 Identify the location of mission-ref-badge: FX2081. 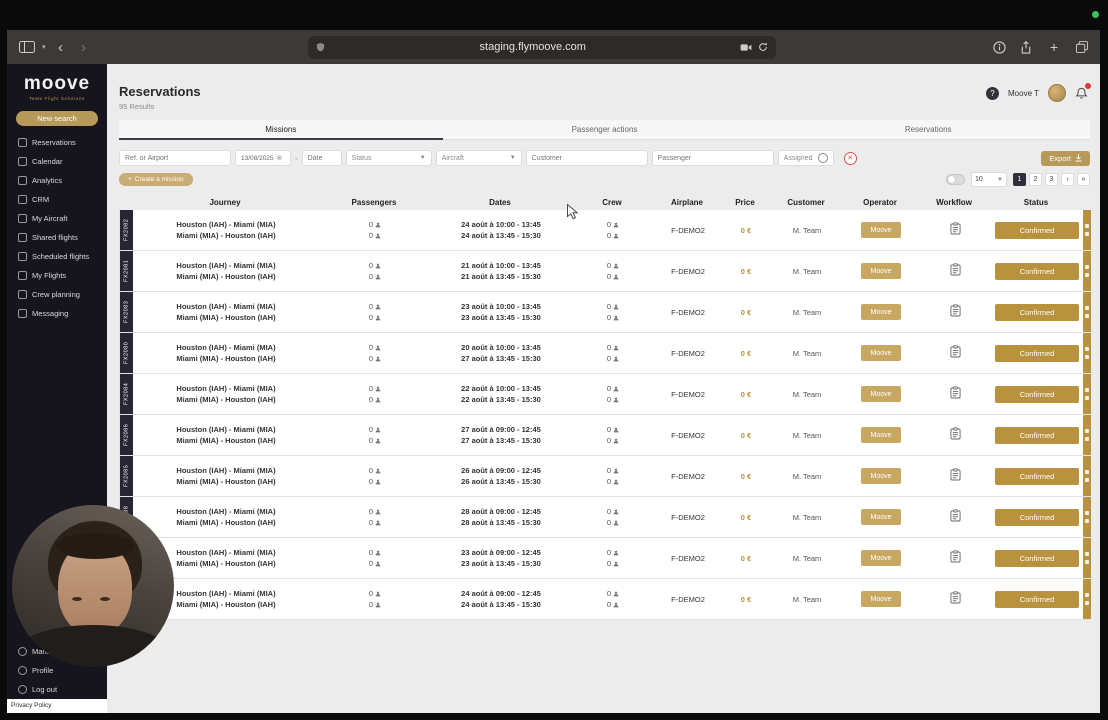
(126, 271).